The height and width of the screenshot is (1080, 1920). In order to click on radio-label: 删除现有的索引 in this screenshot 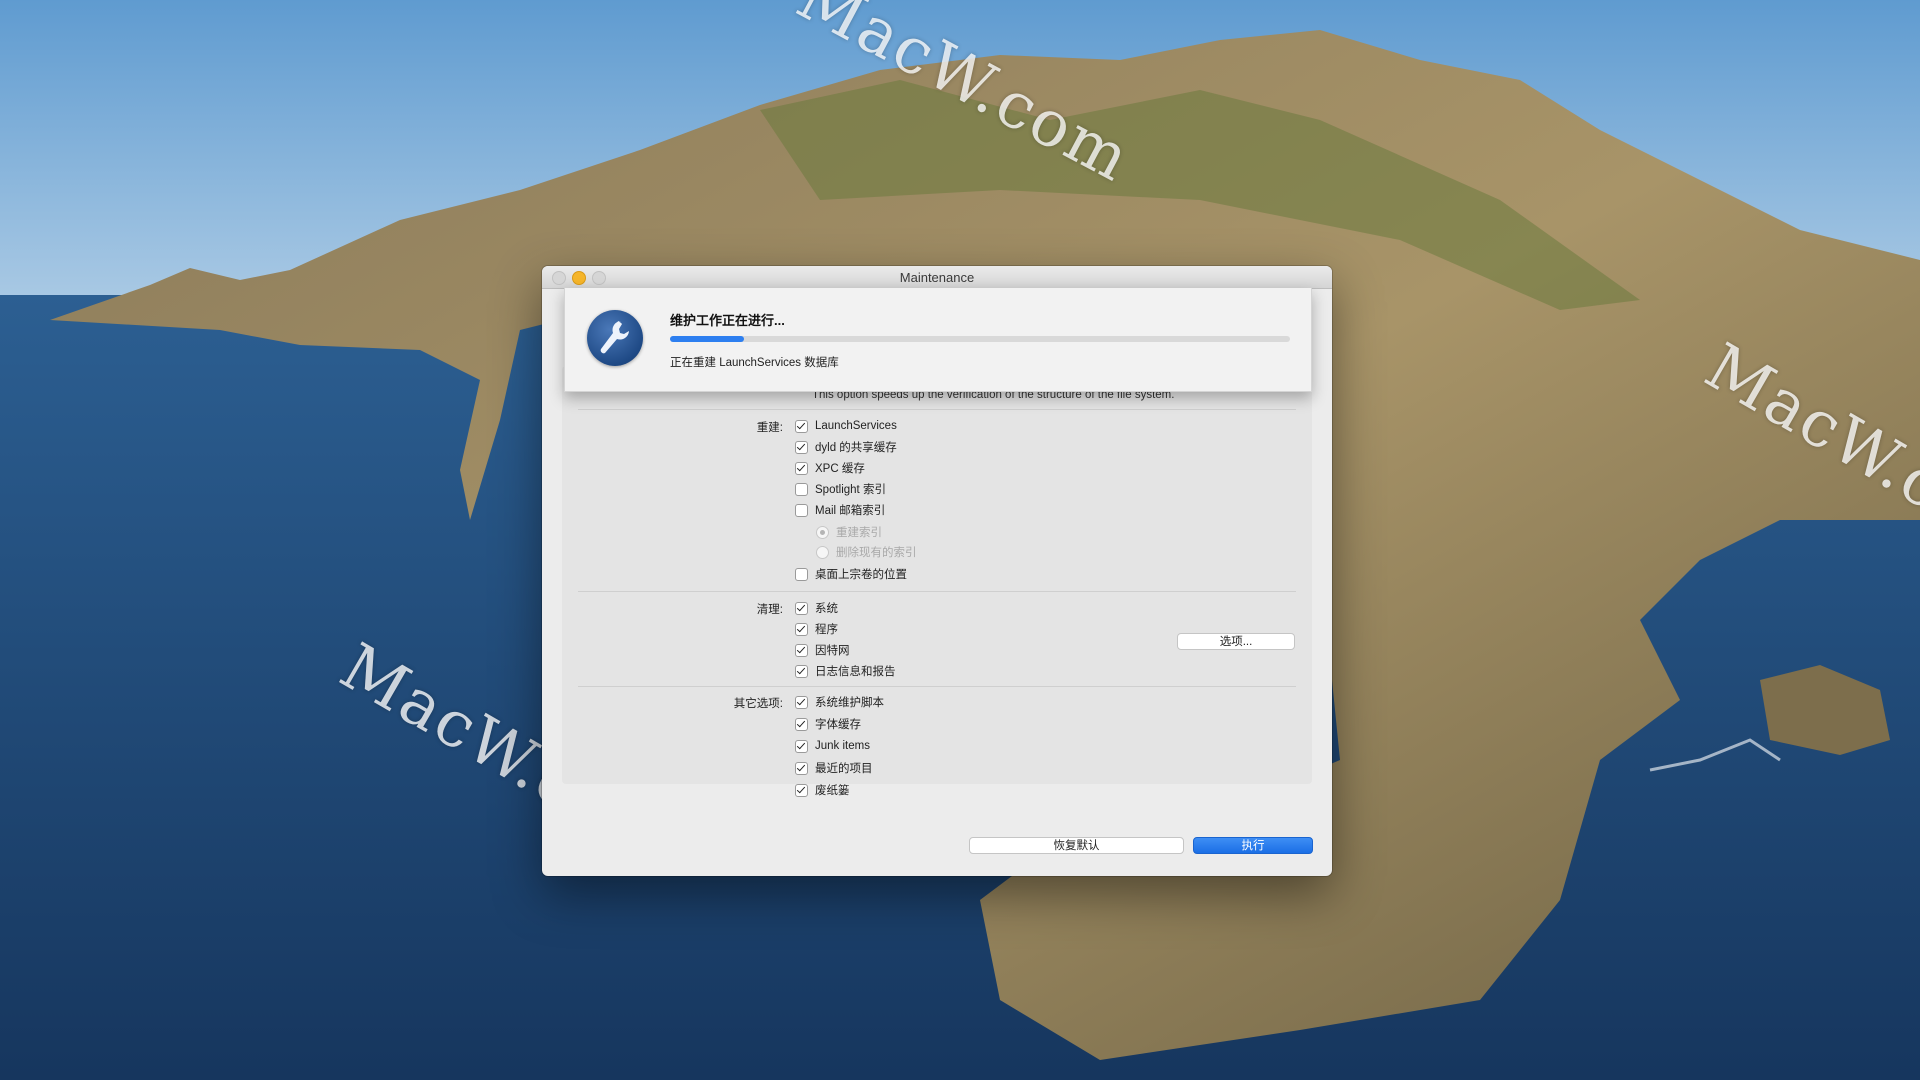, I will do `click(876, 553)`.